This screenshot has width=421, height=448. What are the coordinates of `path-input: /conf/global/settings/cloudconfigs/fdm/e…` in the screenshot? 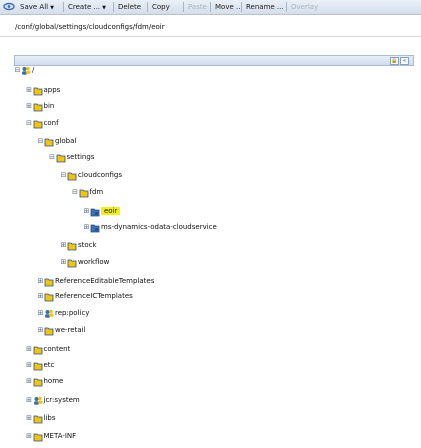 It's located at (90, 27).